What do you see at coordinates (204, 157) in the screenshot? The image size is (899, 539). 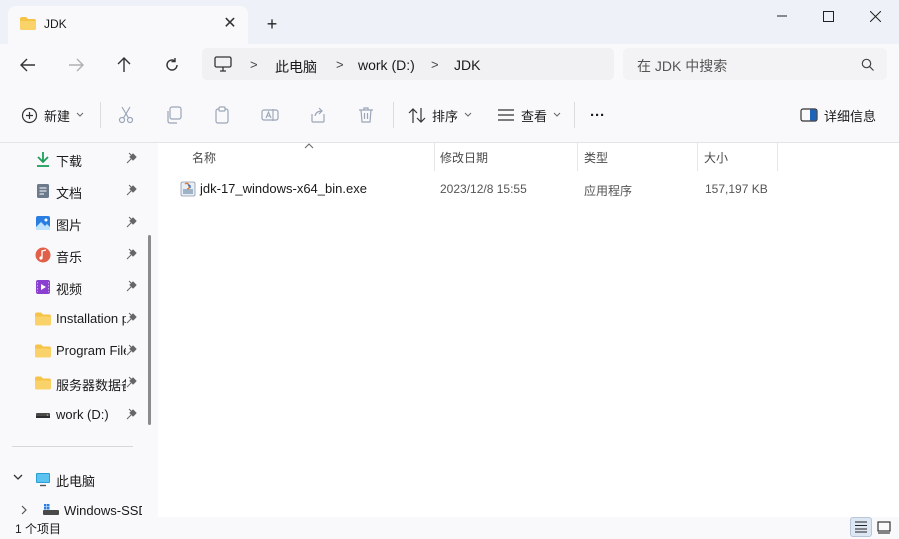 I see `column-header-name: 名称` at bounding box center [204, 157].